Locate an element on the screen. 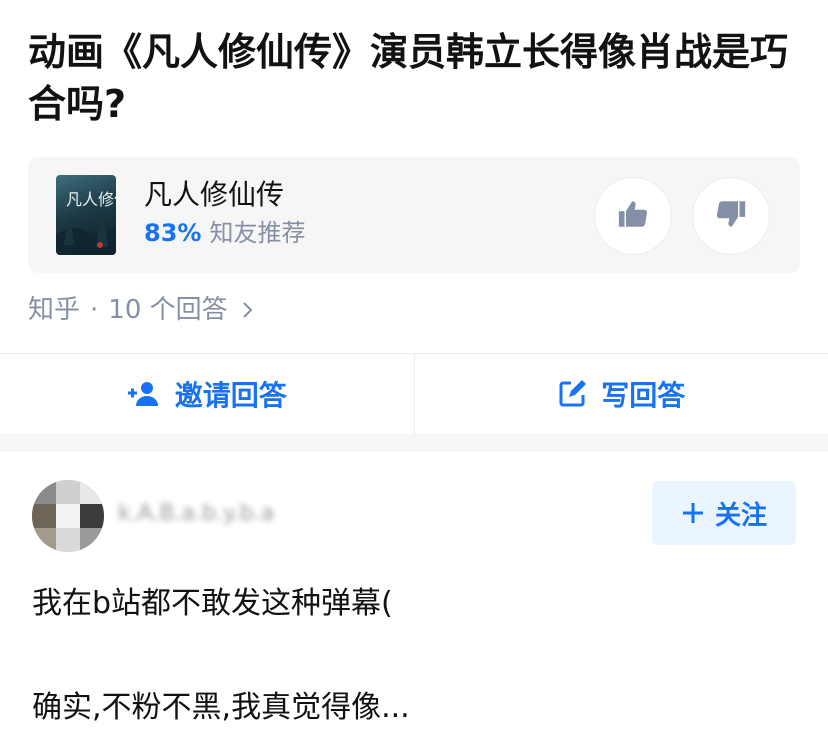  recommend-percent: 83% is located at coordinates (173, 233).